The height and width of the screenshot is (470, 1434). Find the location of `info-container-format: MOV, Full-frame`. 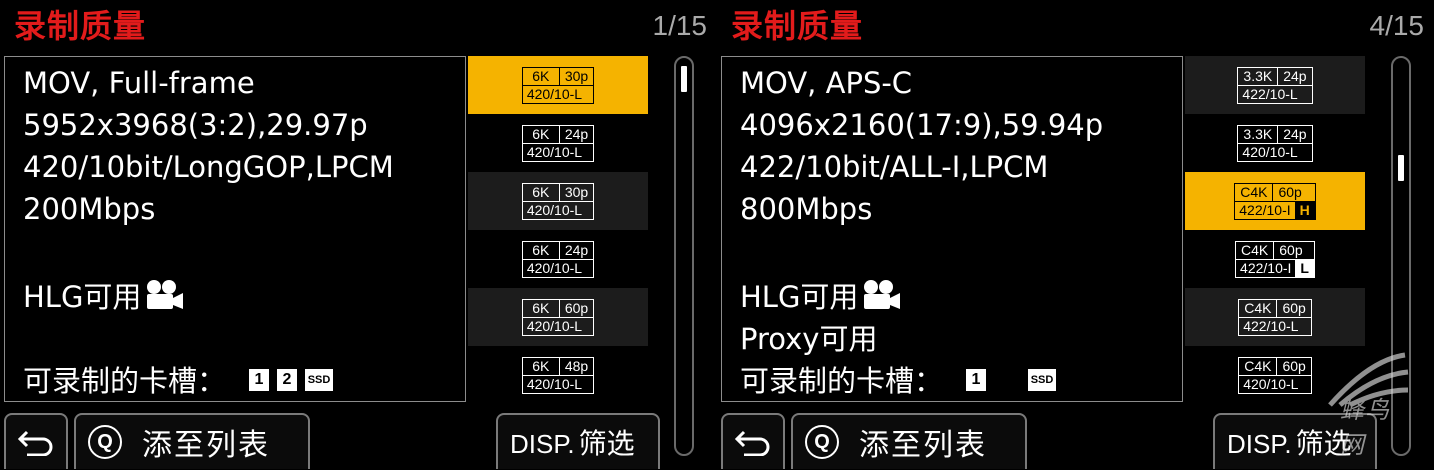

info-container-format: MOV, Full-frame is located at coordinates (139, 83).